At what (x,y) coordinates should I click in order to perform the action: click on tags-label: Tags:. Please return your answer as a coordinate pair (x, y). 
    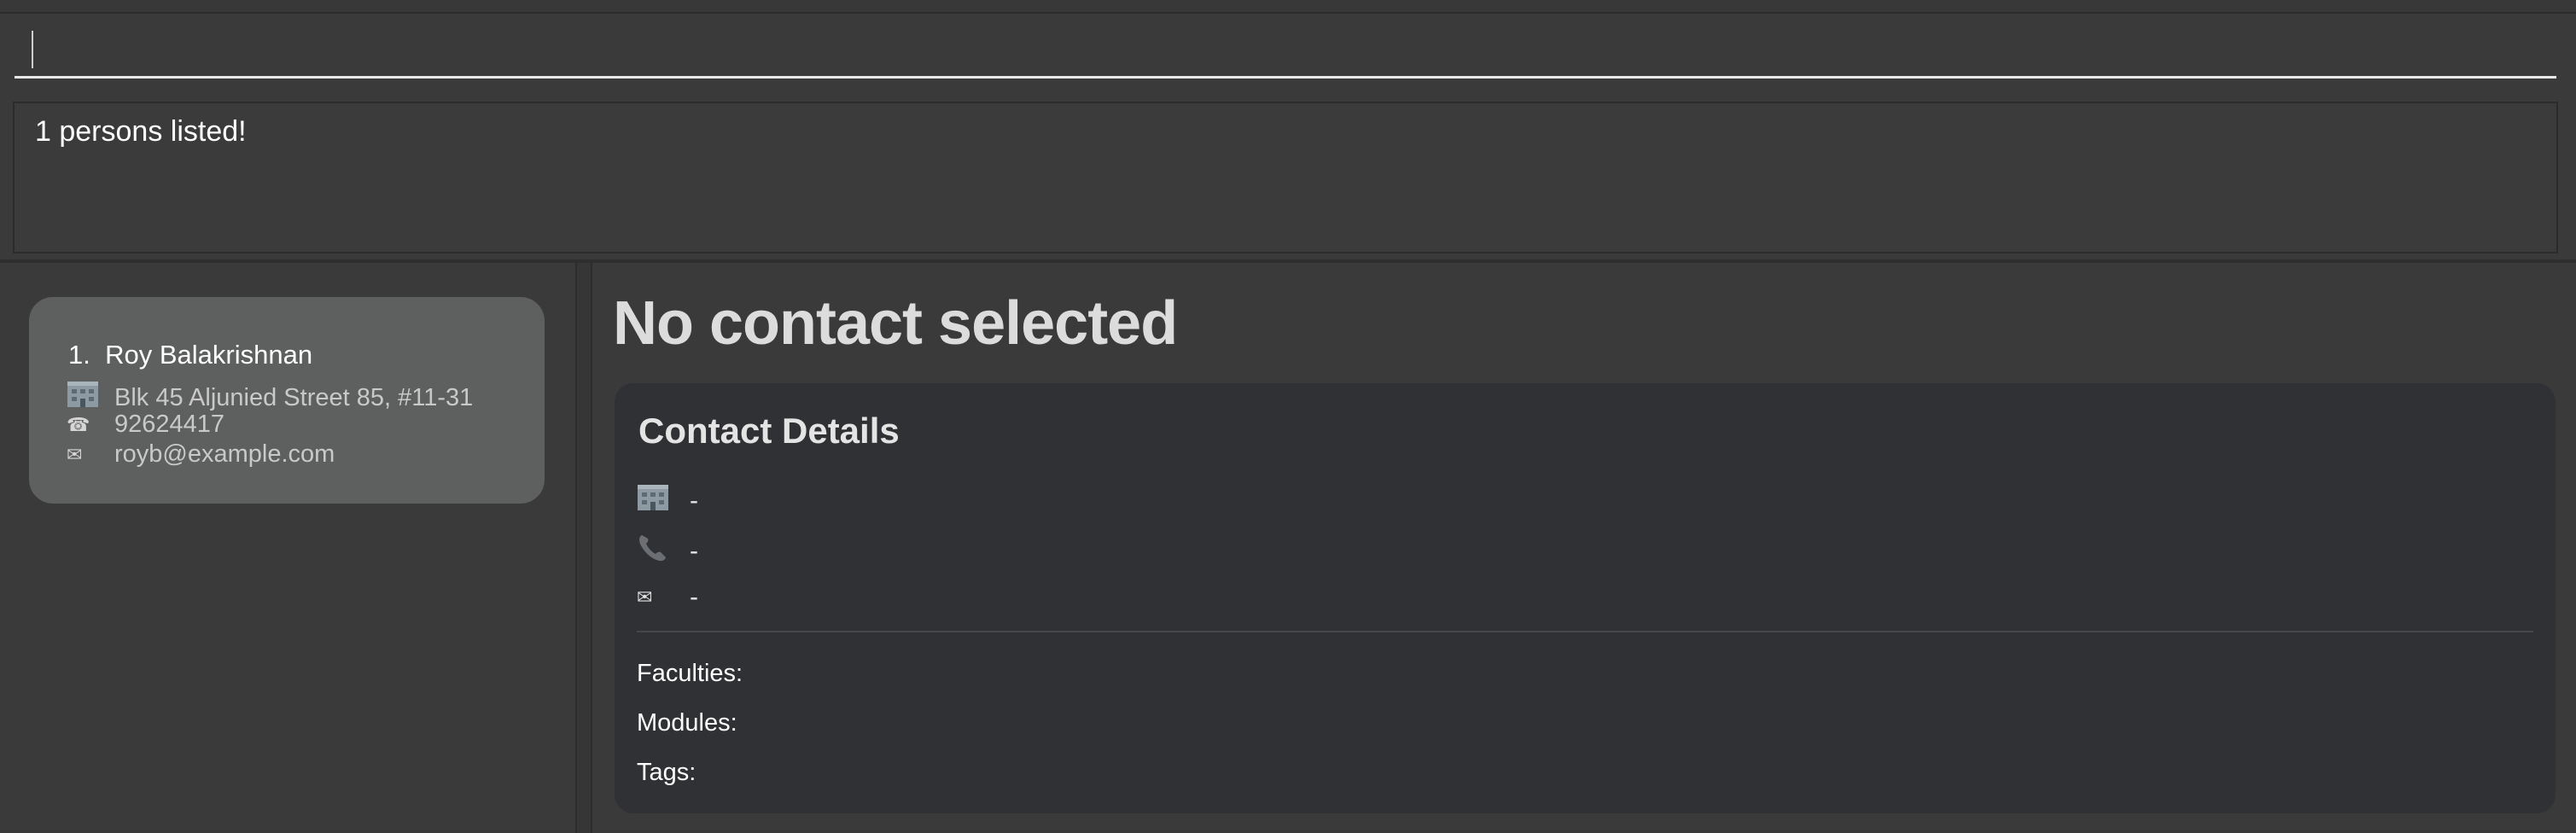
    Looking at the image, I should click on (666, 772).